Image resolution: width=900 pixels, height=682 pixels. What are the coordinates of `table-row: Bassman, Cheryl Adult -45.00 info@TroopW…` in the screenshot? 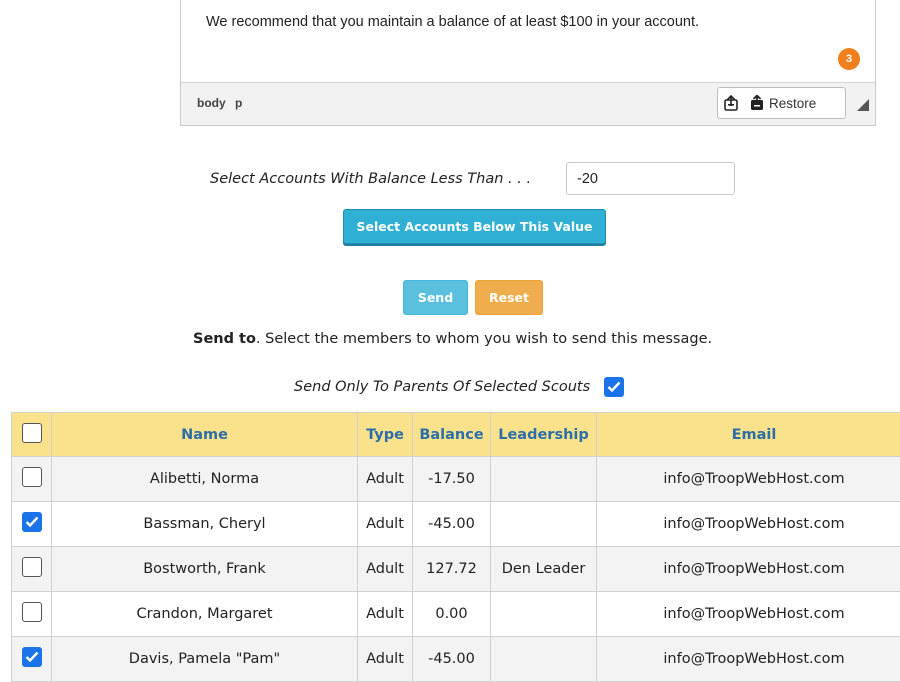 It's located at (456, 524).